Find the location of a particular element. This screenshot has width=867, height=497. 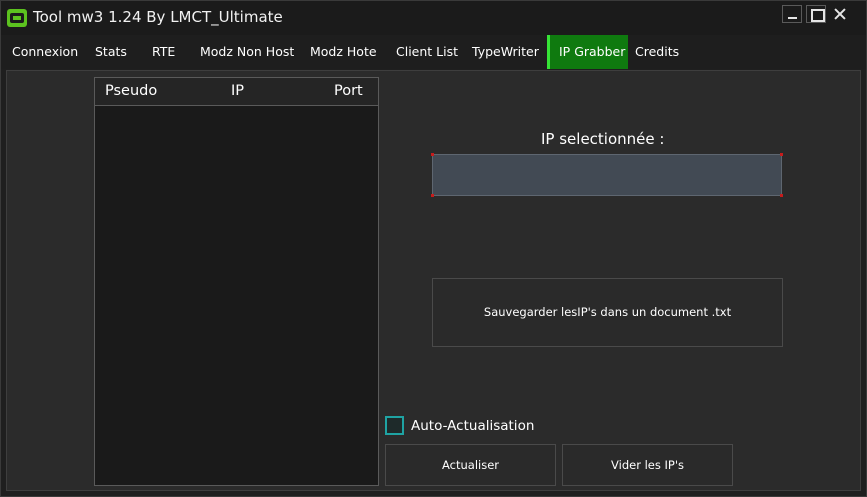

refresh-button: Actualiser is located at coordinates (470, 465).